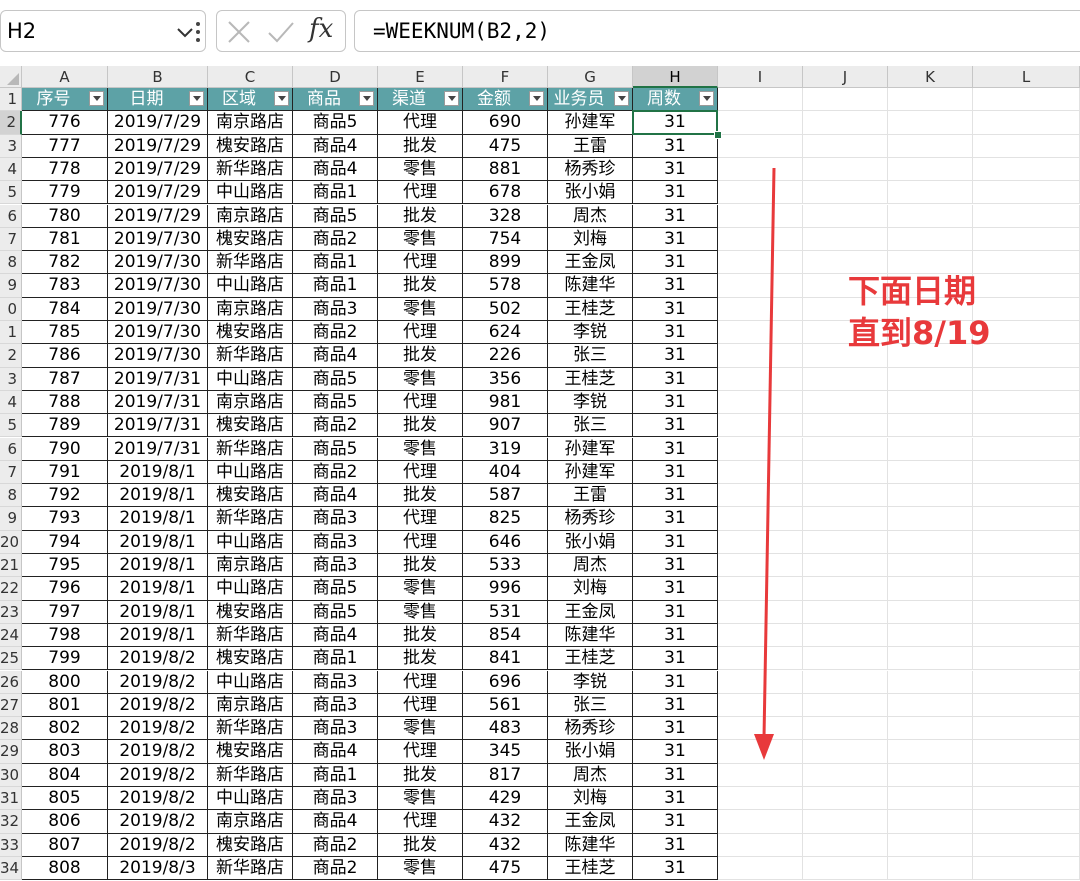 The width and height of the screenshot is (1080, 881). Describe the element at coordinates (505, 752) in the screenshot. I see `table-cell: 345` at that location.